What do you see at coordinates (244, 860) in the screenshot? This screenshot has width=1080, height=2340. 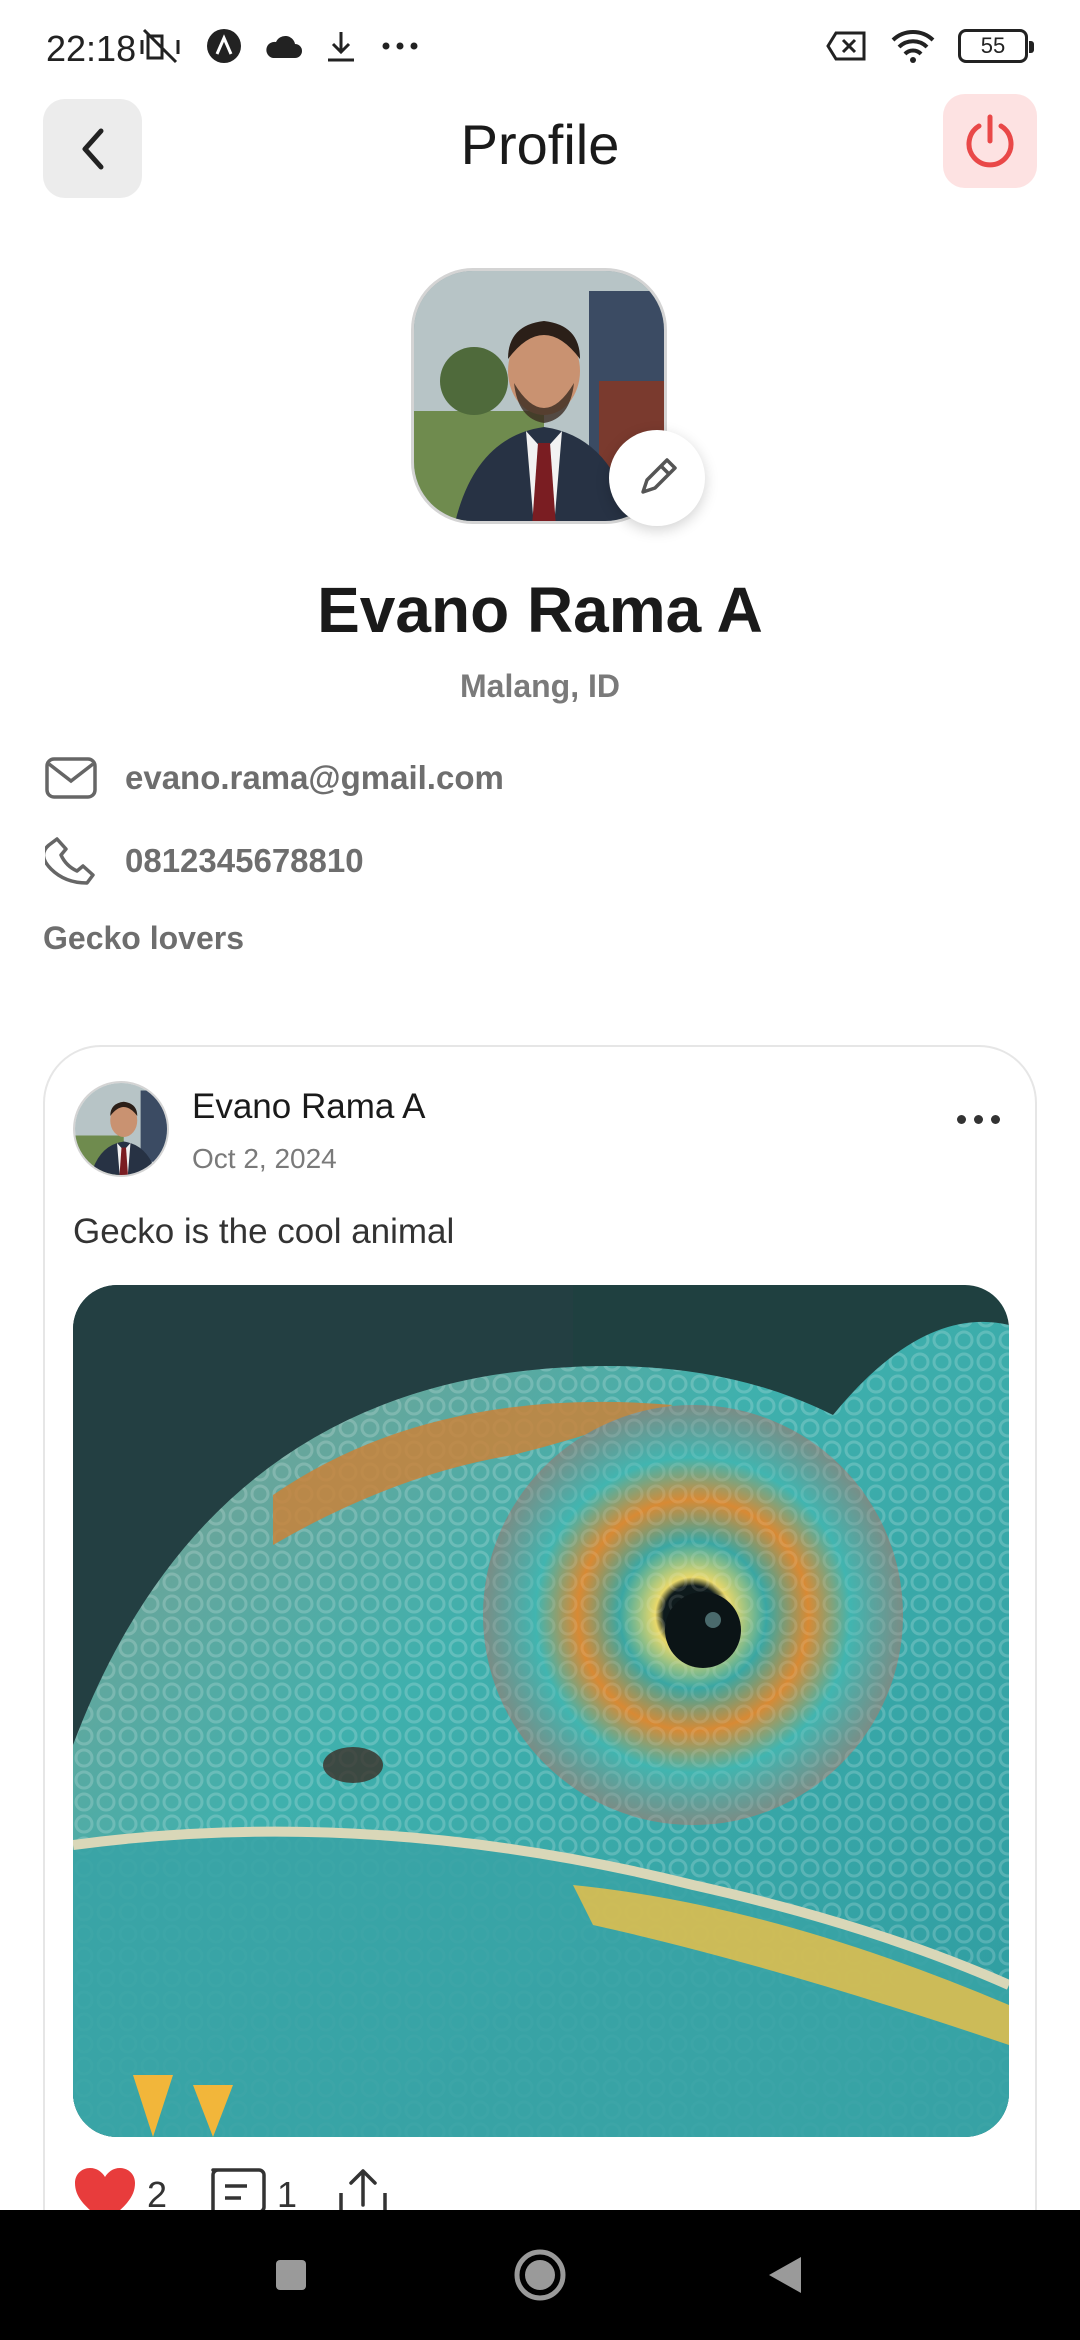 I see `phone-text: 0812345678810` at bounding box center [244, 860].